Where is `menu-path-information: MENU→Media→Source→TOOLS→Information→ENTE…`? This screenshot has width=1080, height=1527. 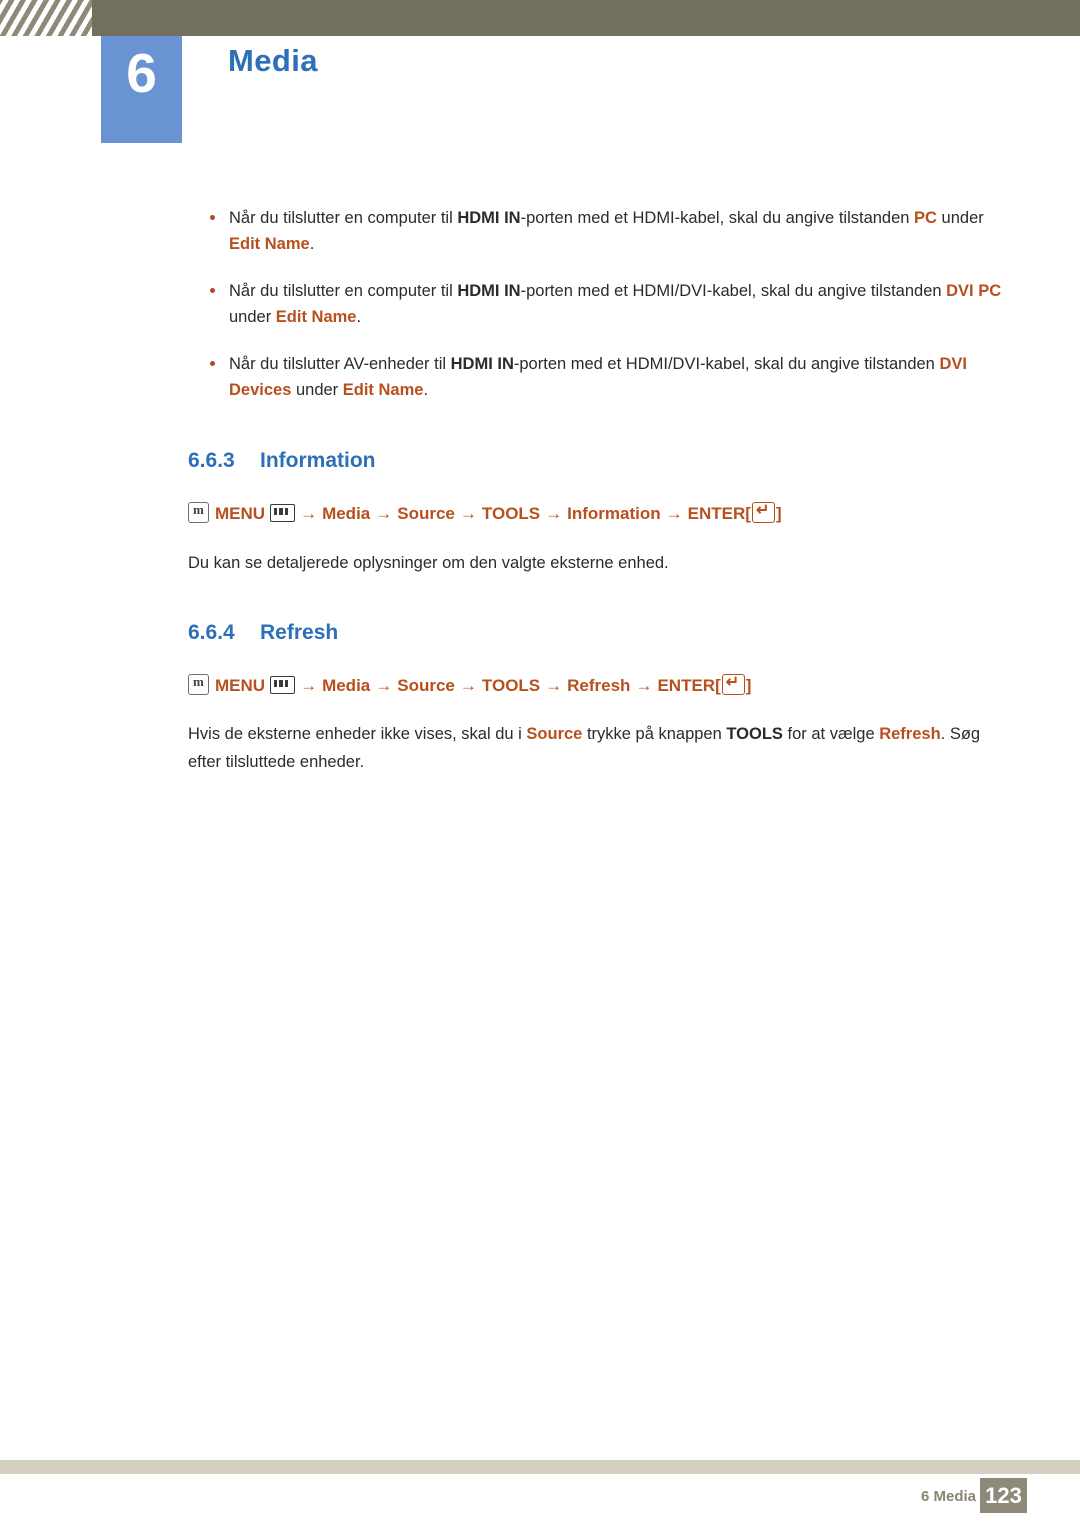 menu-path-information: MENU→Media→Source→TOOLS→Information→ENTE… is located at coordinates (634, 512).